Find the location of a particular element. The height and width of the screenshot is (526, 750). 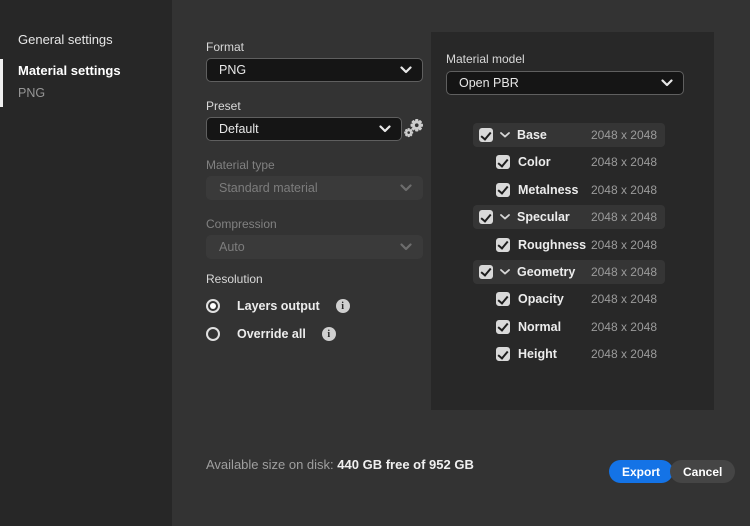

preset-value: Default is located at coordinates (239, 129).